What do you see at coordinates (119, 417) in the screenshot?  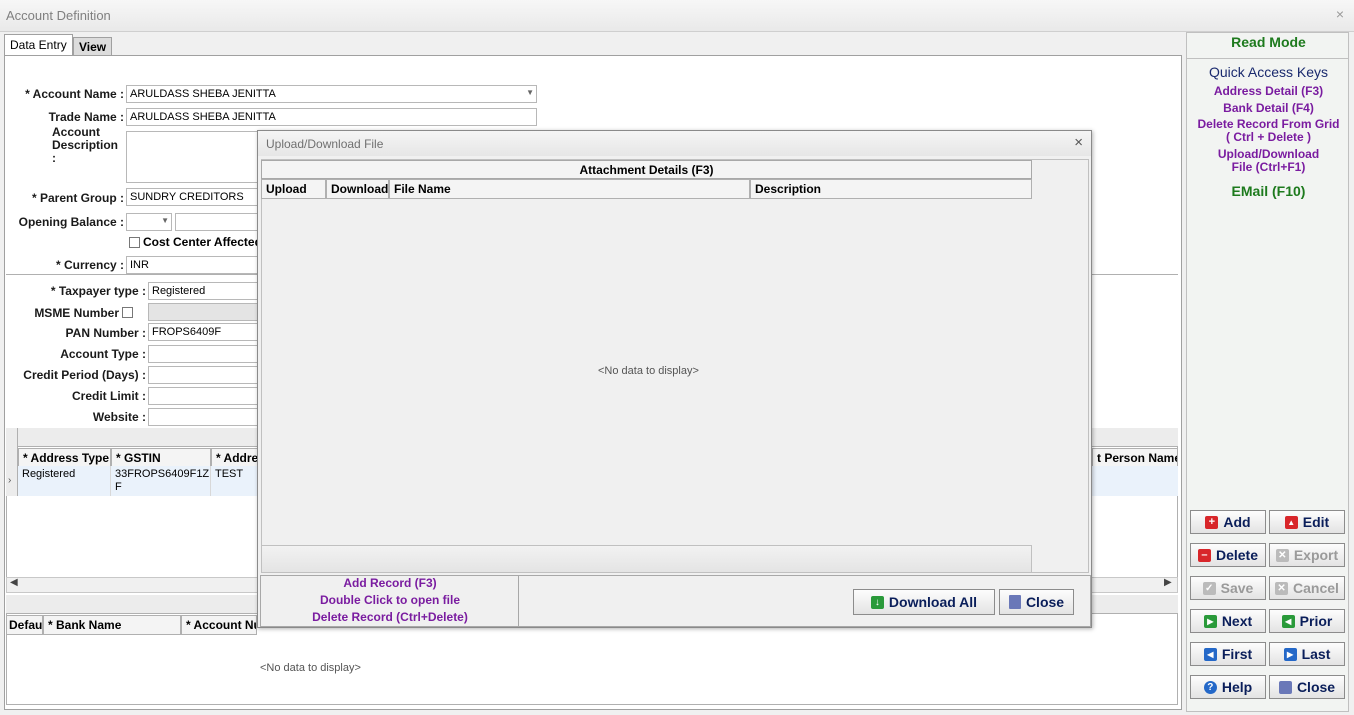 I see `website-label: Website :` at bounding box center [119, 417].